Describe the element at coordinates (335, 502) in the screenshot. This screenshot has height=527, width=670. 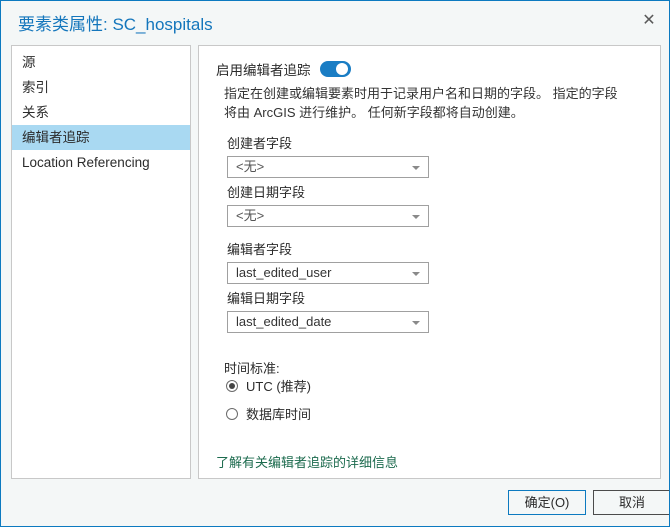
I see `dialog-button-bar: 确定(O) 取消` at that location.